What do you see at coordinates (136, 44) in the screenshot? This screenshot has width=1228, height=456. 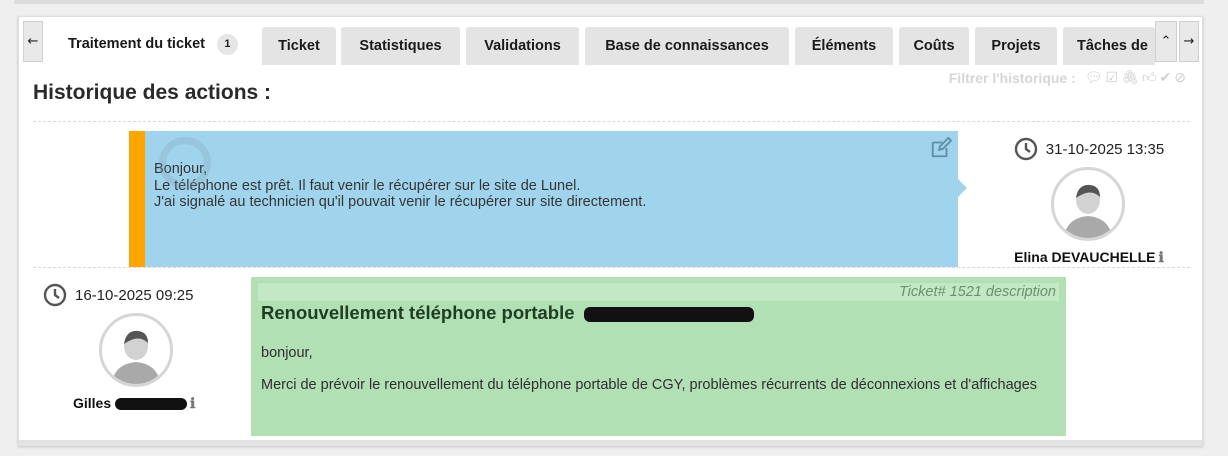 I see `tab-label: Traitement du ticket` at bounding box center [136, 44].